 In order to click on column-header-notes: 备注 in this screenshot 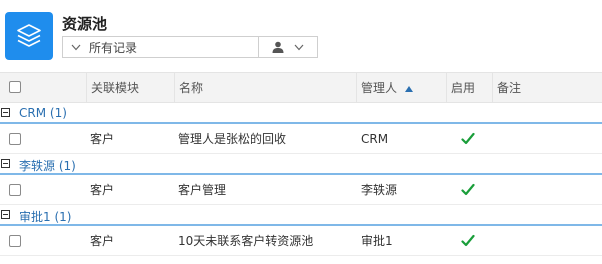, I will do `click(547, 88)`.